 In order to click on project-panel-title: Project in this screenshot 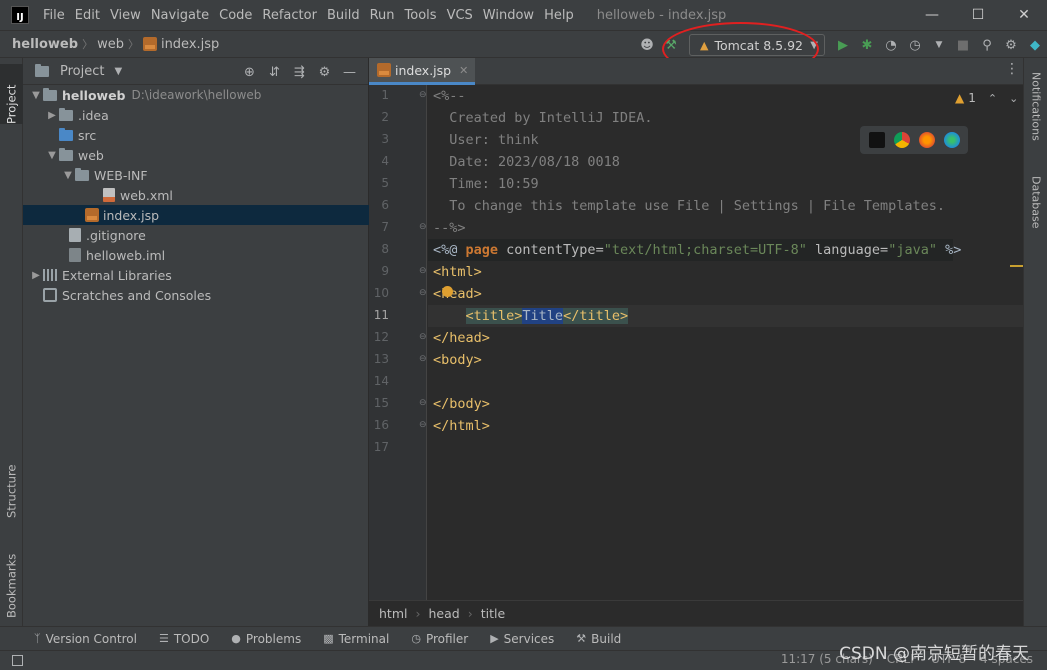, I will do `click(82, 71)`.